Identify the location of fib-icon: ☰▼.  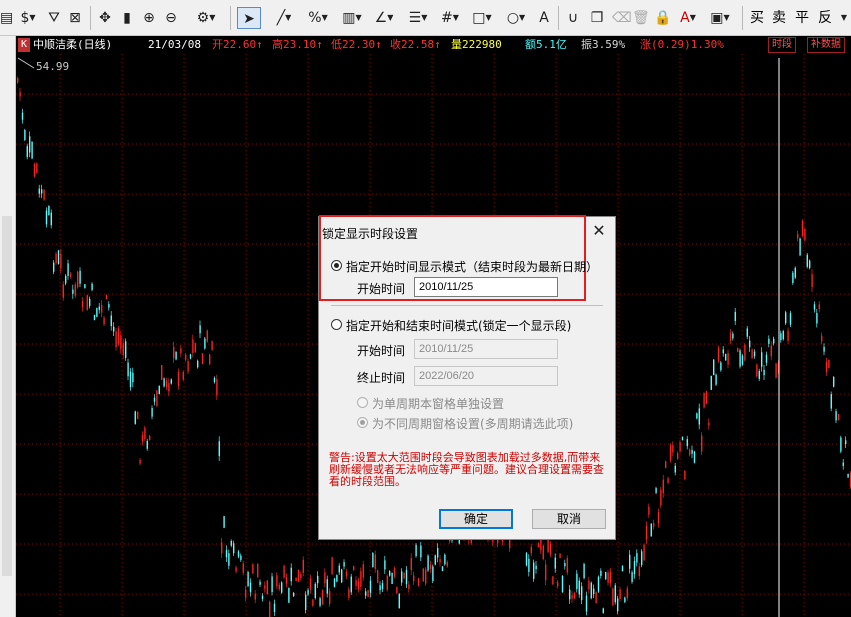
(418, 18).